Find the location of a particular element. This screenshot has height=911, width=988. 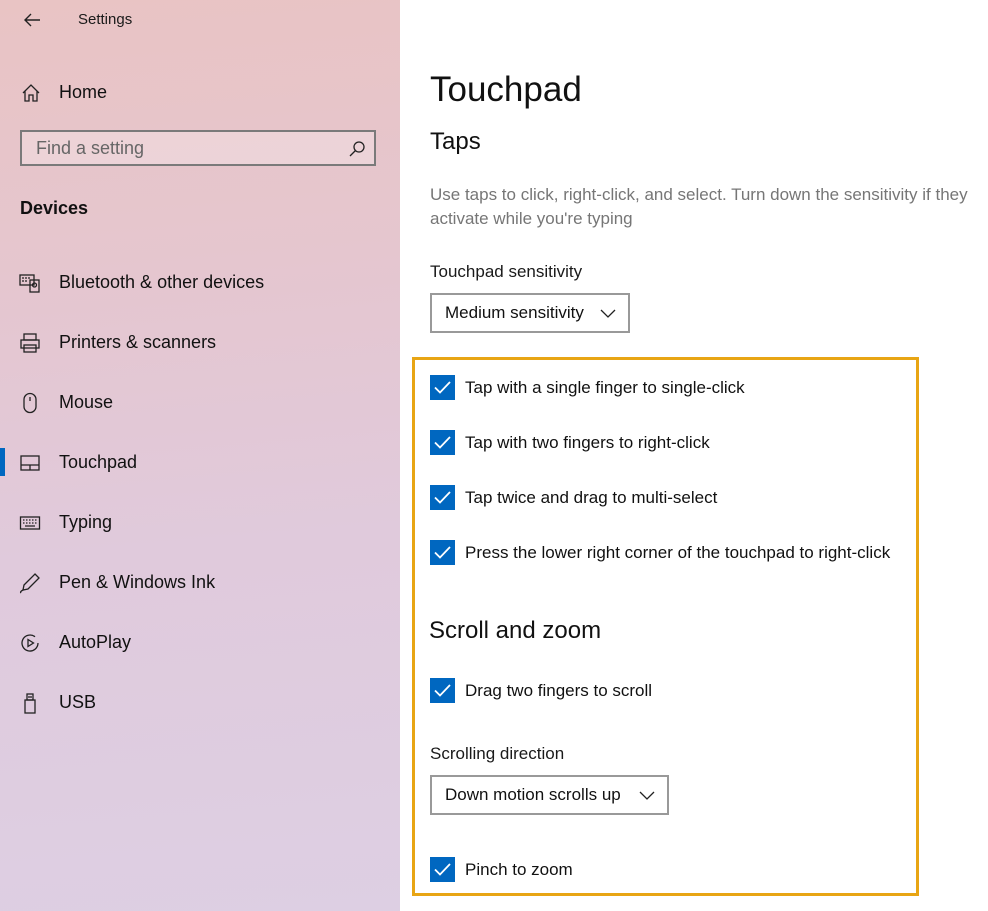

mouse-icon is located at coordinates (30, 403).